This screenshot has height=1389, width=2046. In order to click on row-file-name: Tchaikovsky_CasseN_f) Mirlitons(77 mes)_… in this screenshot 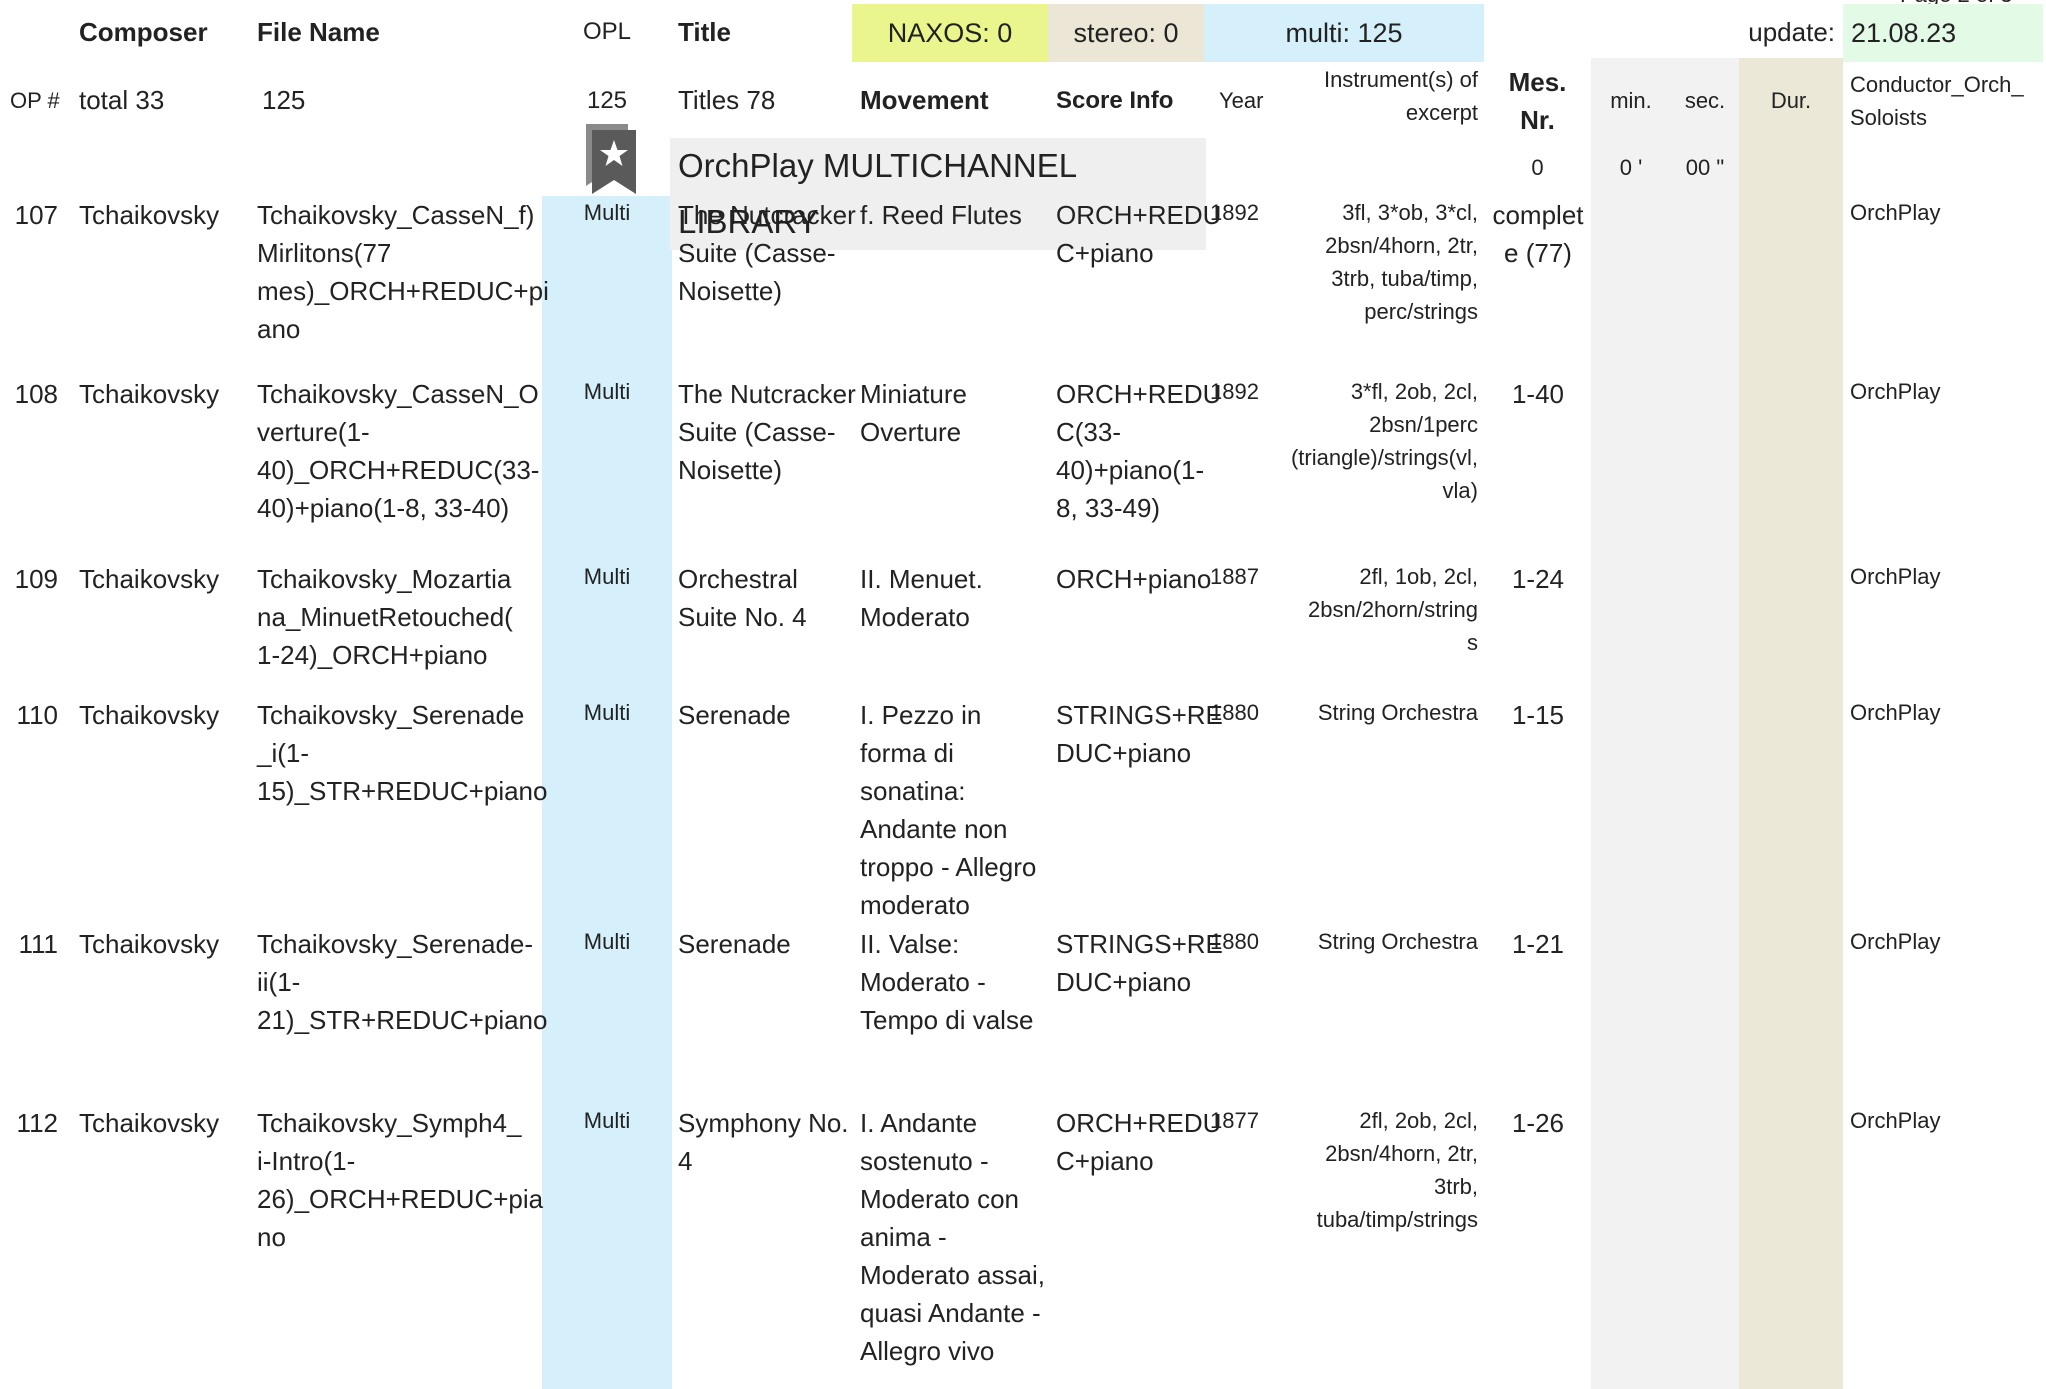, I will do `click(403, 272)`.